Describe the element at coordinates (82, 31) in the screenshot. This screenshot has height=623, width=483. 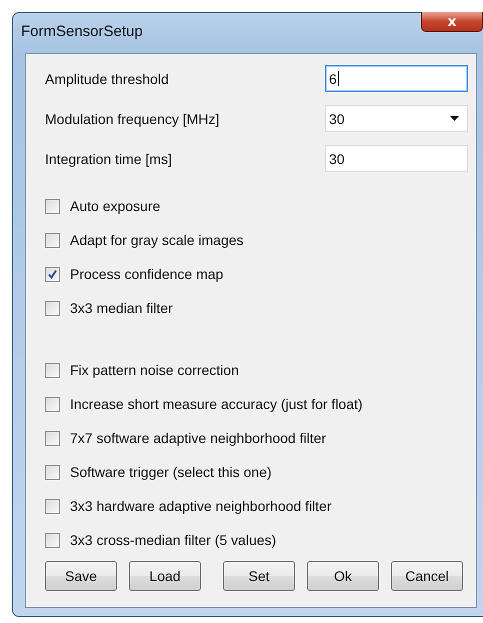
I see `window-title: FormSensorSetup` at that location.